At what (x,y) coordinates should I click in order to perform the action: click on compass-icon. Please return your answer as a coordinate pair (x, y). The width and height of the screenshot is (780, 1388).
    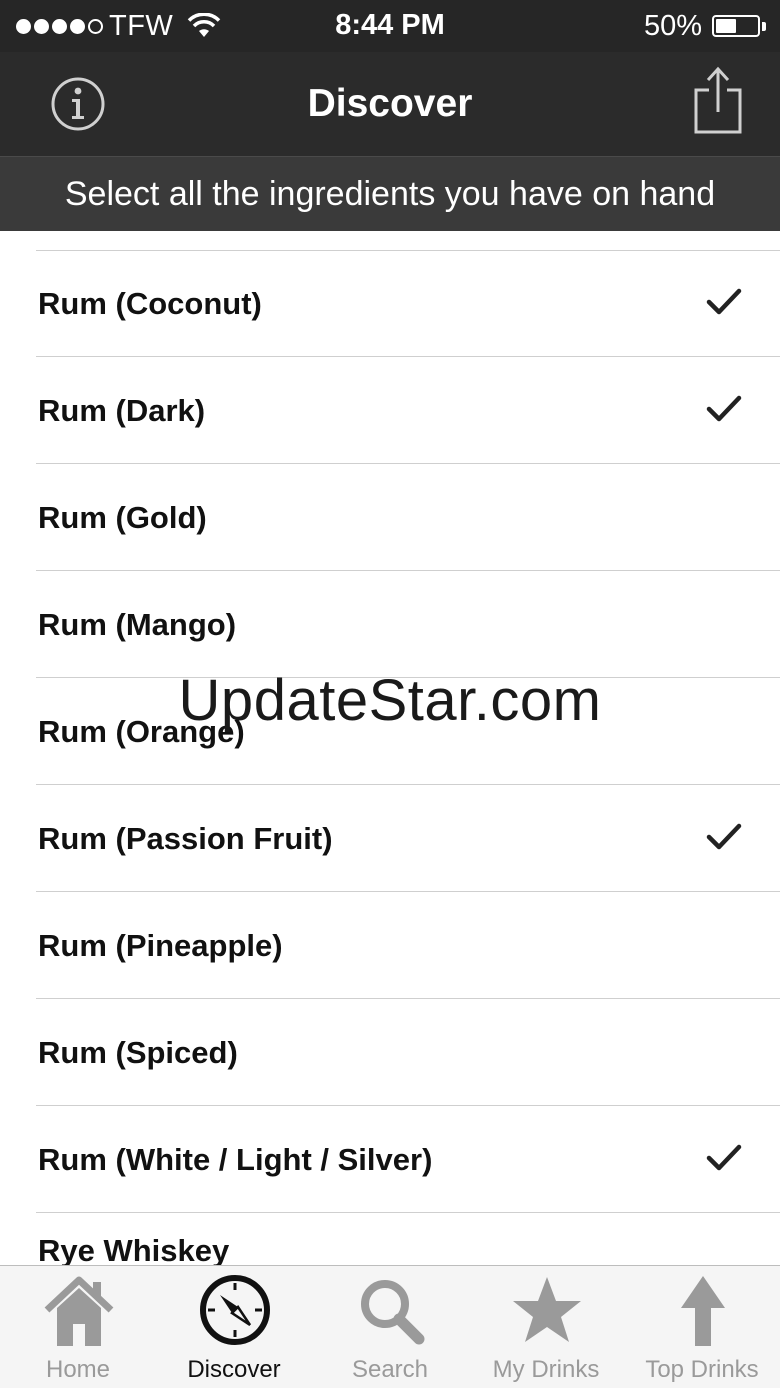
    Looking at the image, I should click on (235, 1310).